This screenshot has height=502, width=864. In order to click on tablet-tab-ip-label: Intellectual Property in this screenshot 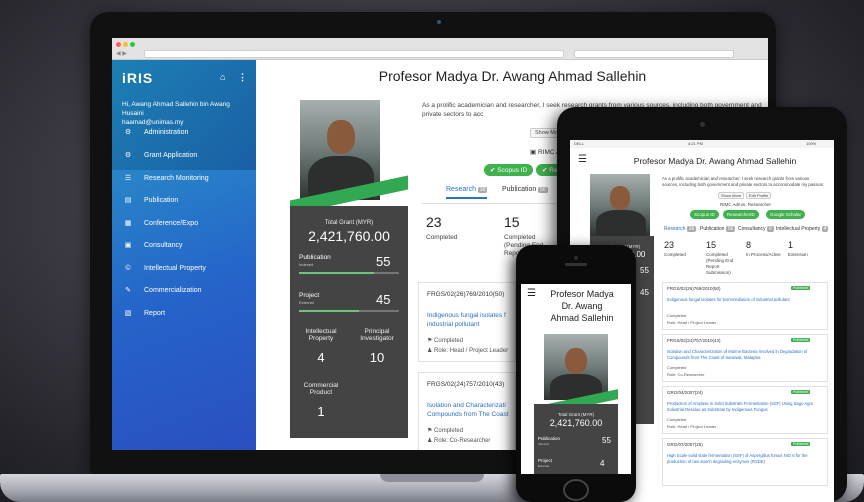, I will do `click(798, 229)`.